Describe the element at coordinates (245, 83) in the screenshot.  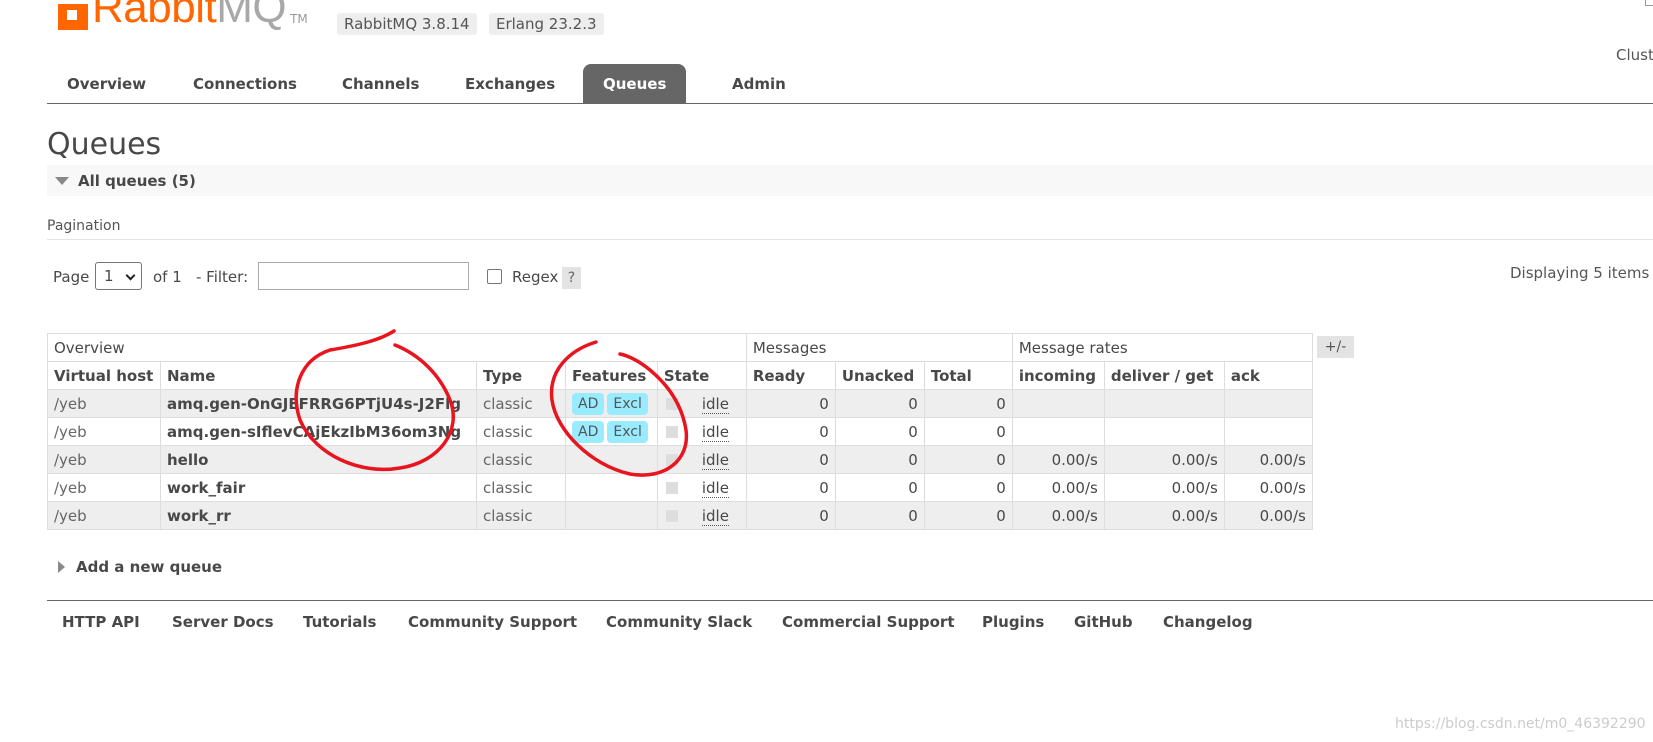
I see `tab-connections: Connections` at that location.